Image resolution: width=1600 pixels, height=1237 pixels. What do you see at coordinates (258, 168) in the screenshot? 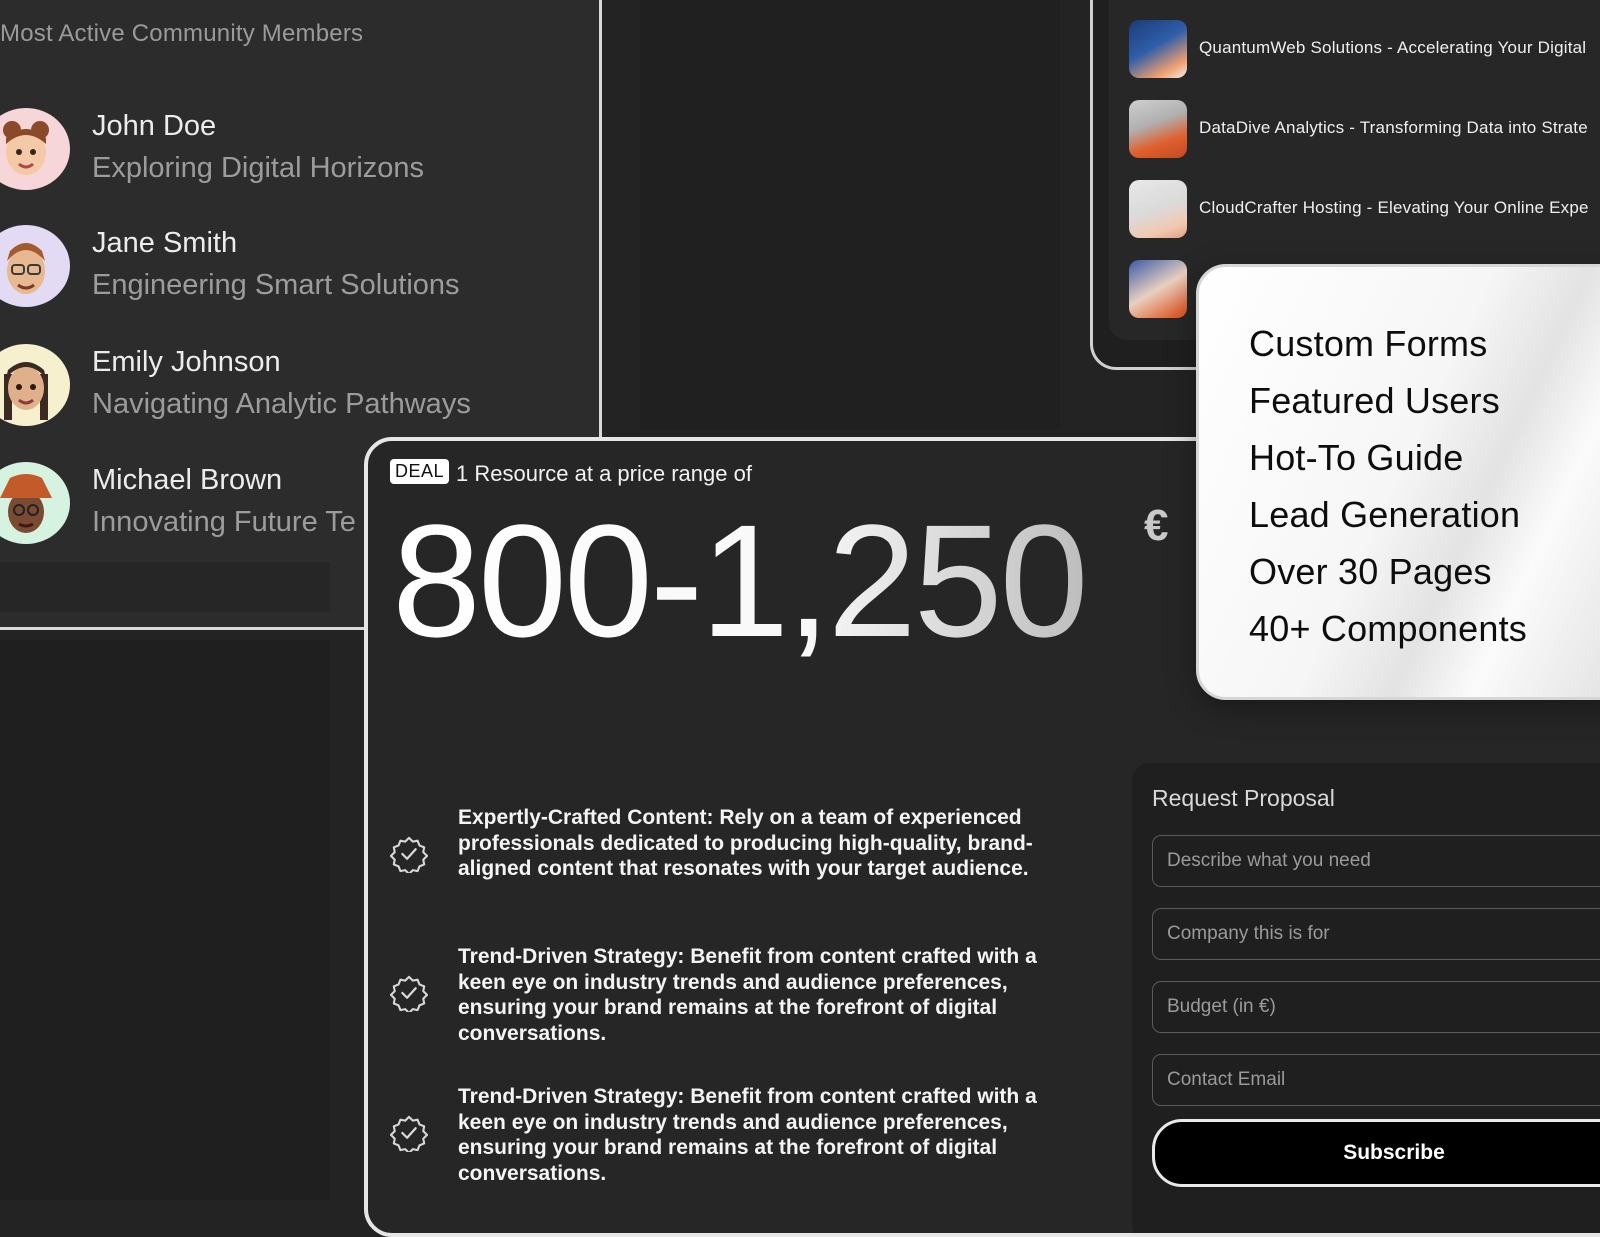
I see `member-subtitle: Exploring Digital Horizons` at bounding box center [258, 168].